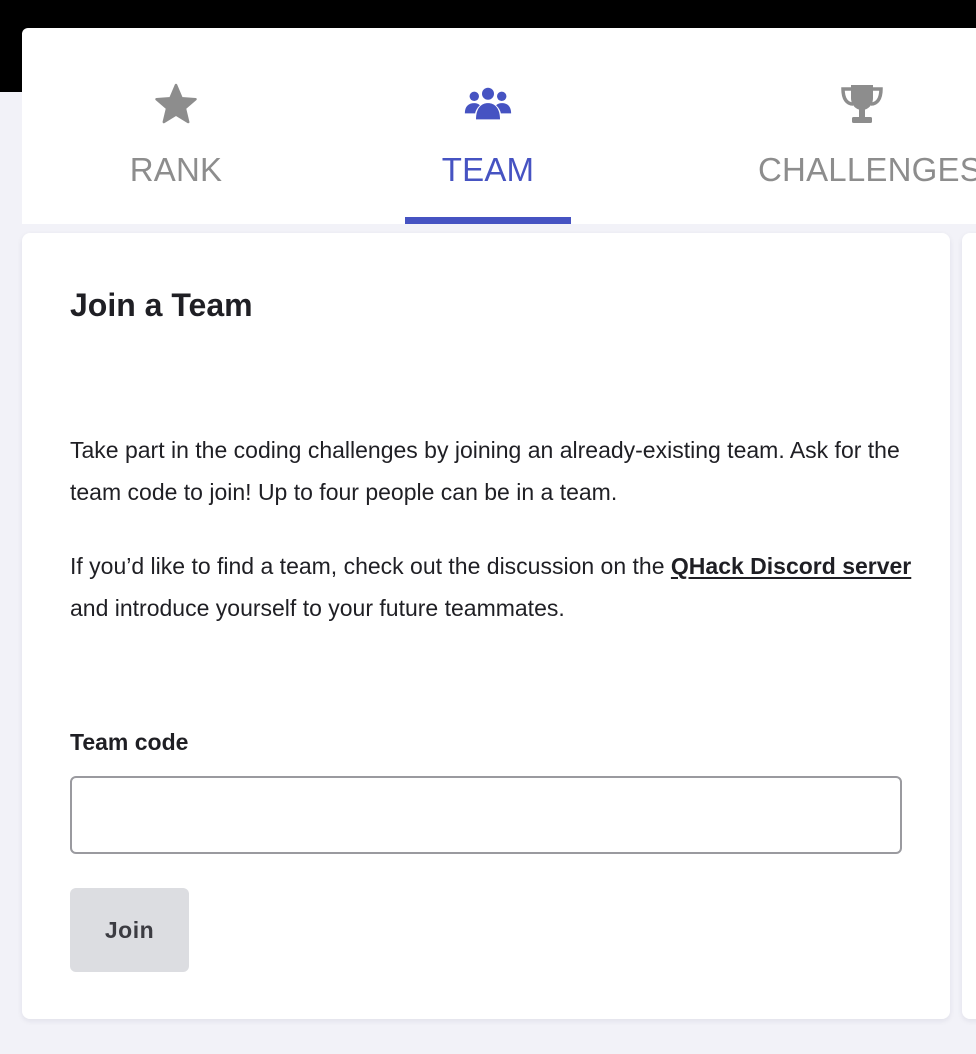 The width and height of the screenshot is (976, 1054). Describe the element at coordinates (867, 169) in the screenshot. I see `tab-challenges-label: CHALLENGES` at that location.